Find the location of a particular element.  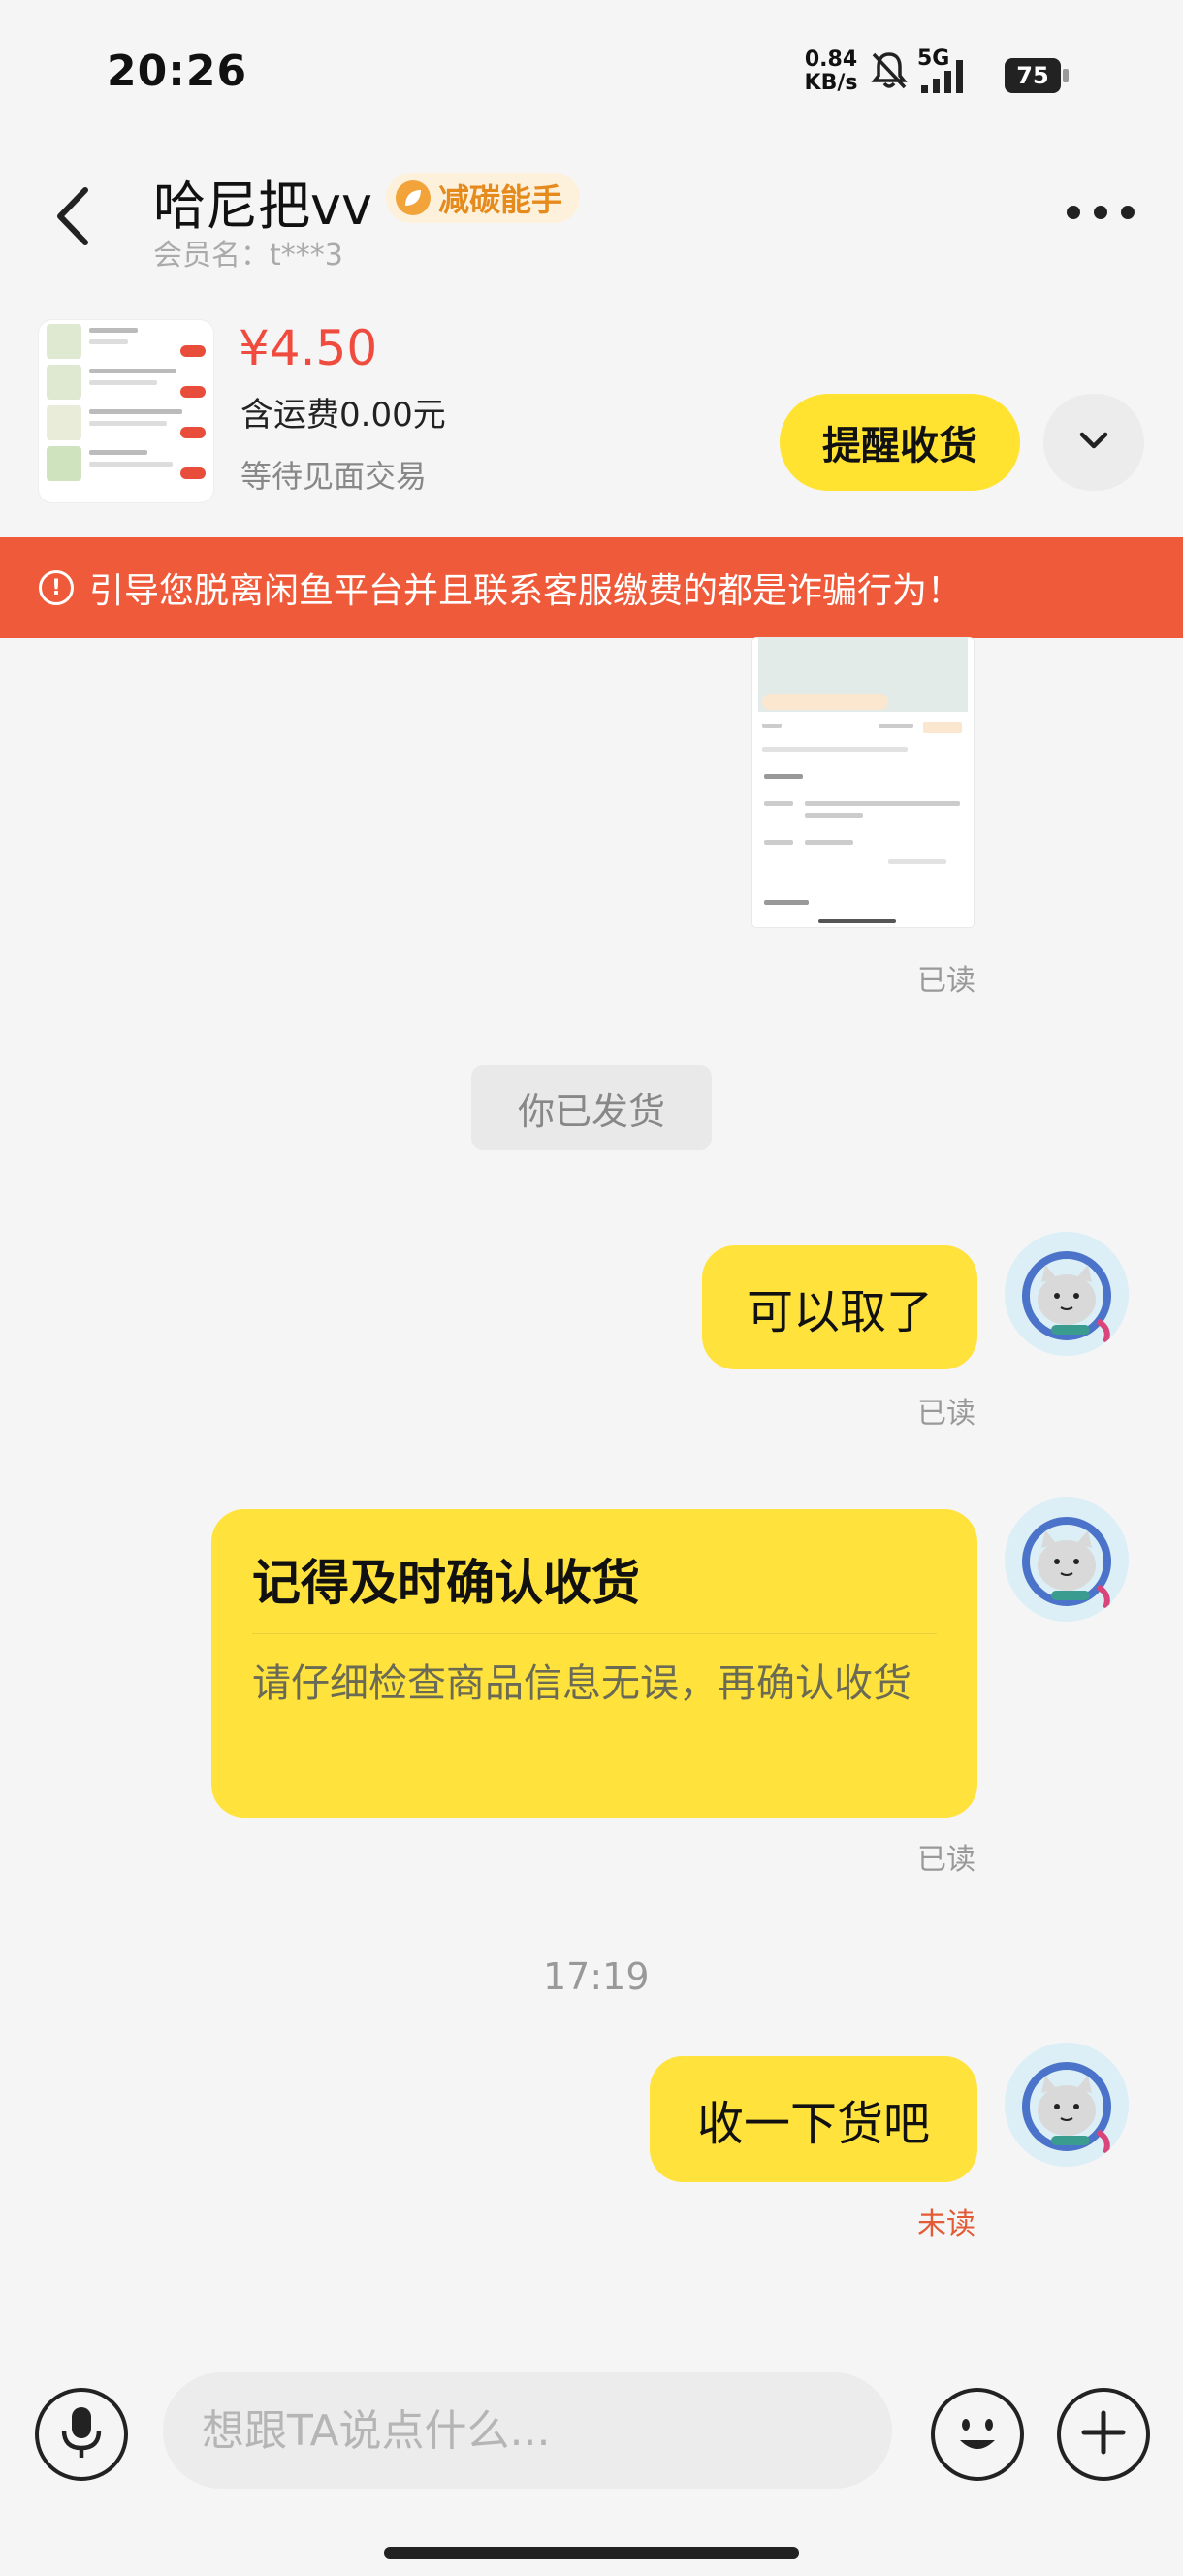

network-speed-unit: KB/s is located at coordinates (831, 83).